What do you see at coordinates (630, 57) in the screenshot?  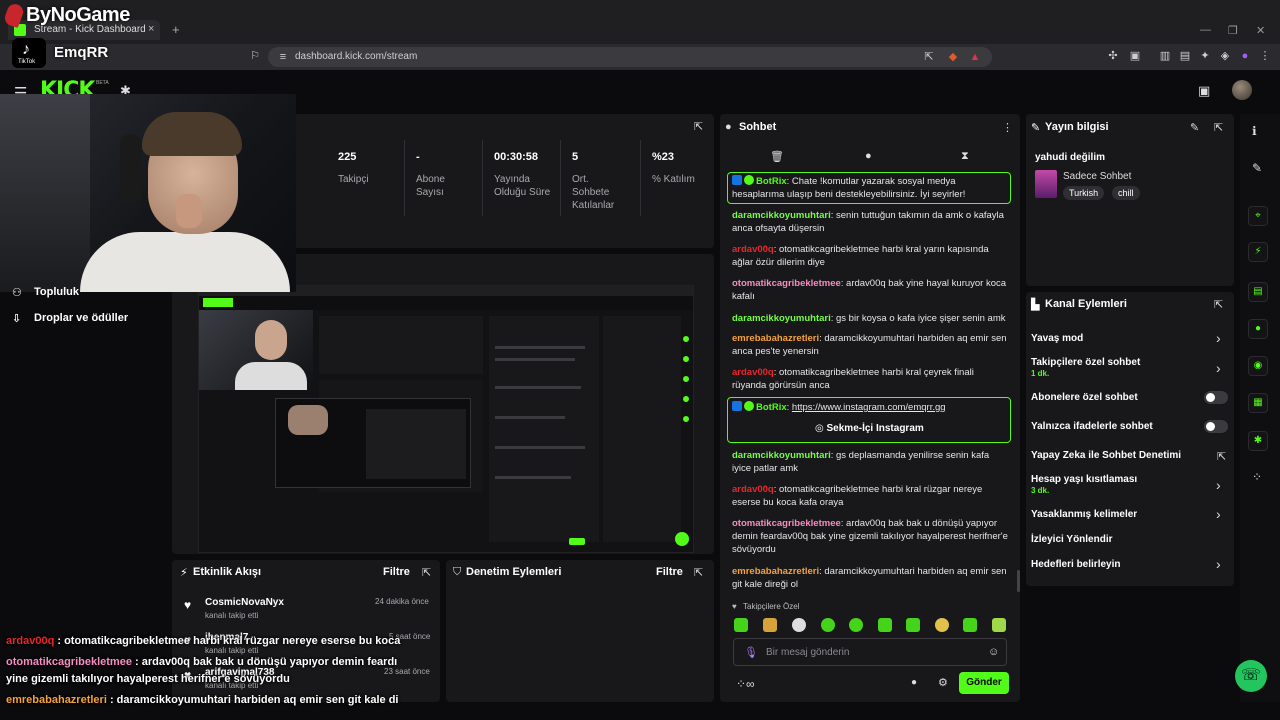 I see `url-field: ≡ dashboard.kick.com/stream ⇱ ◆ ▲` at bounding box center [630, 57].